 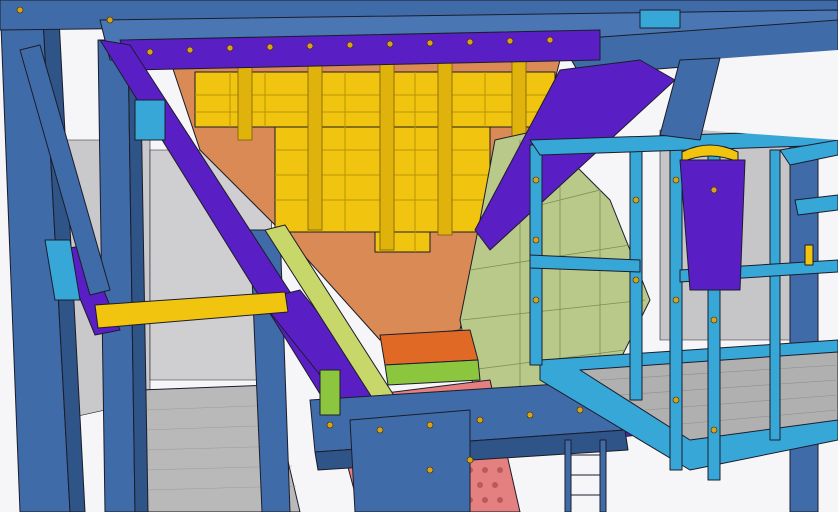 What do you see at coordinates (432, 372) in the screenshot?
I see `chute-green-band` at bounding box center [432, 372].